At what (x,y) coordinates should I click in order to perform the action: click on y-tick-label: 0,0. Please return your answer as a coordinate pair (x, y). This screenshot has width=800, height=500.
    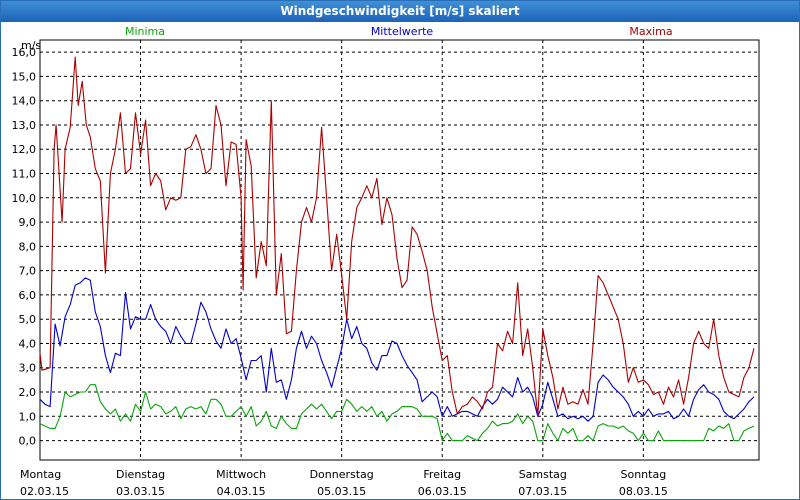
    Looking at the image, I should click on (28, 441).